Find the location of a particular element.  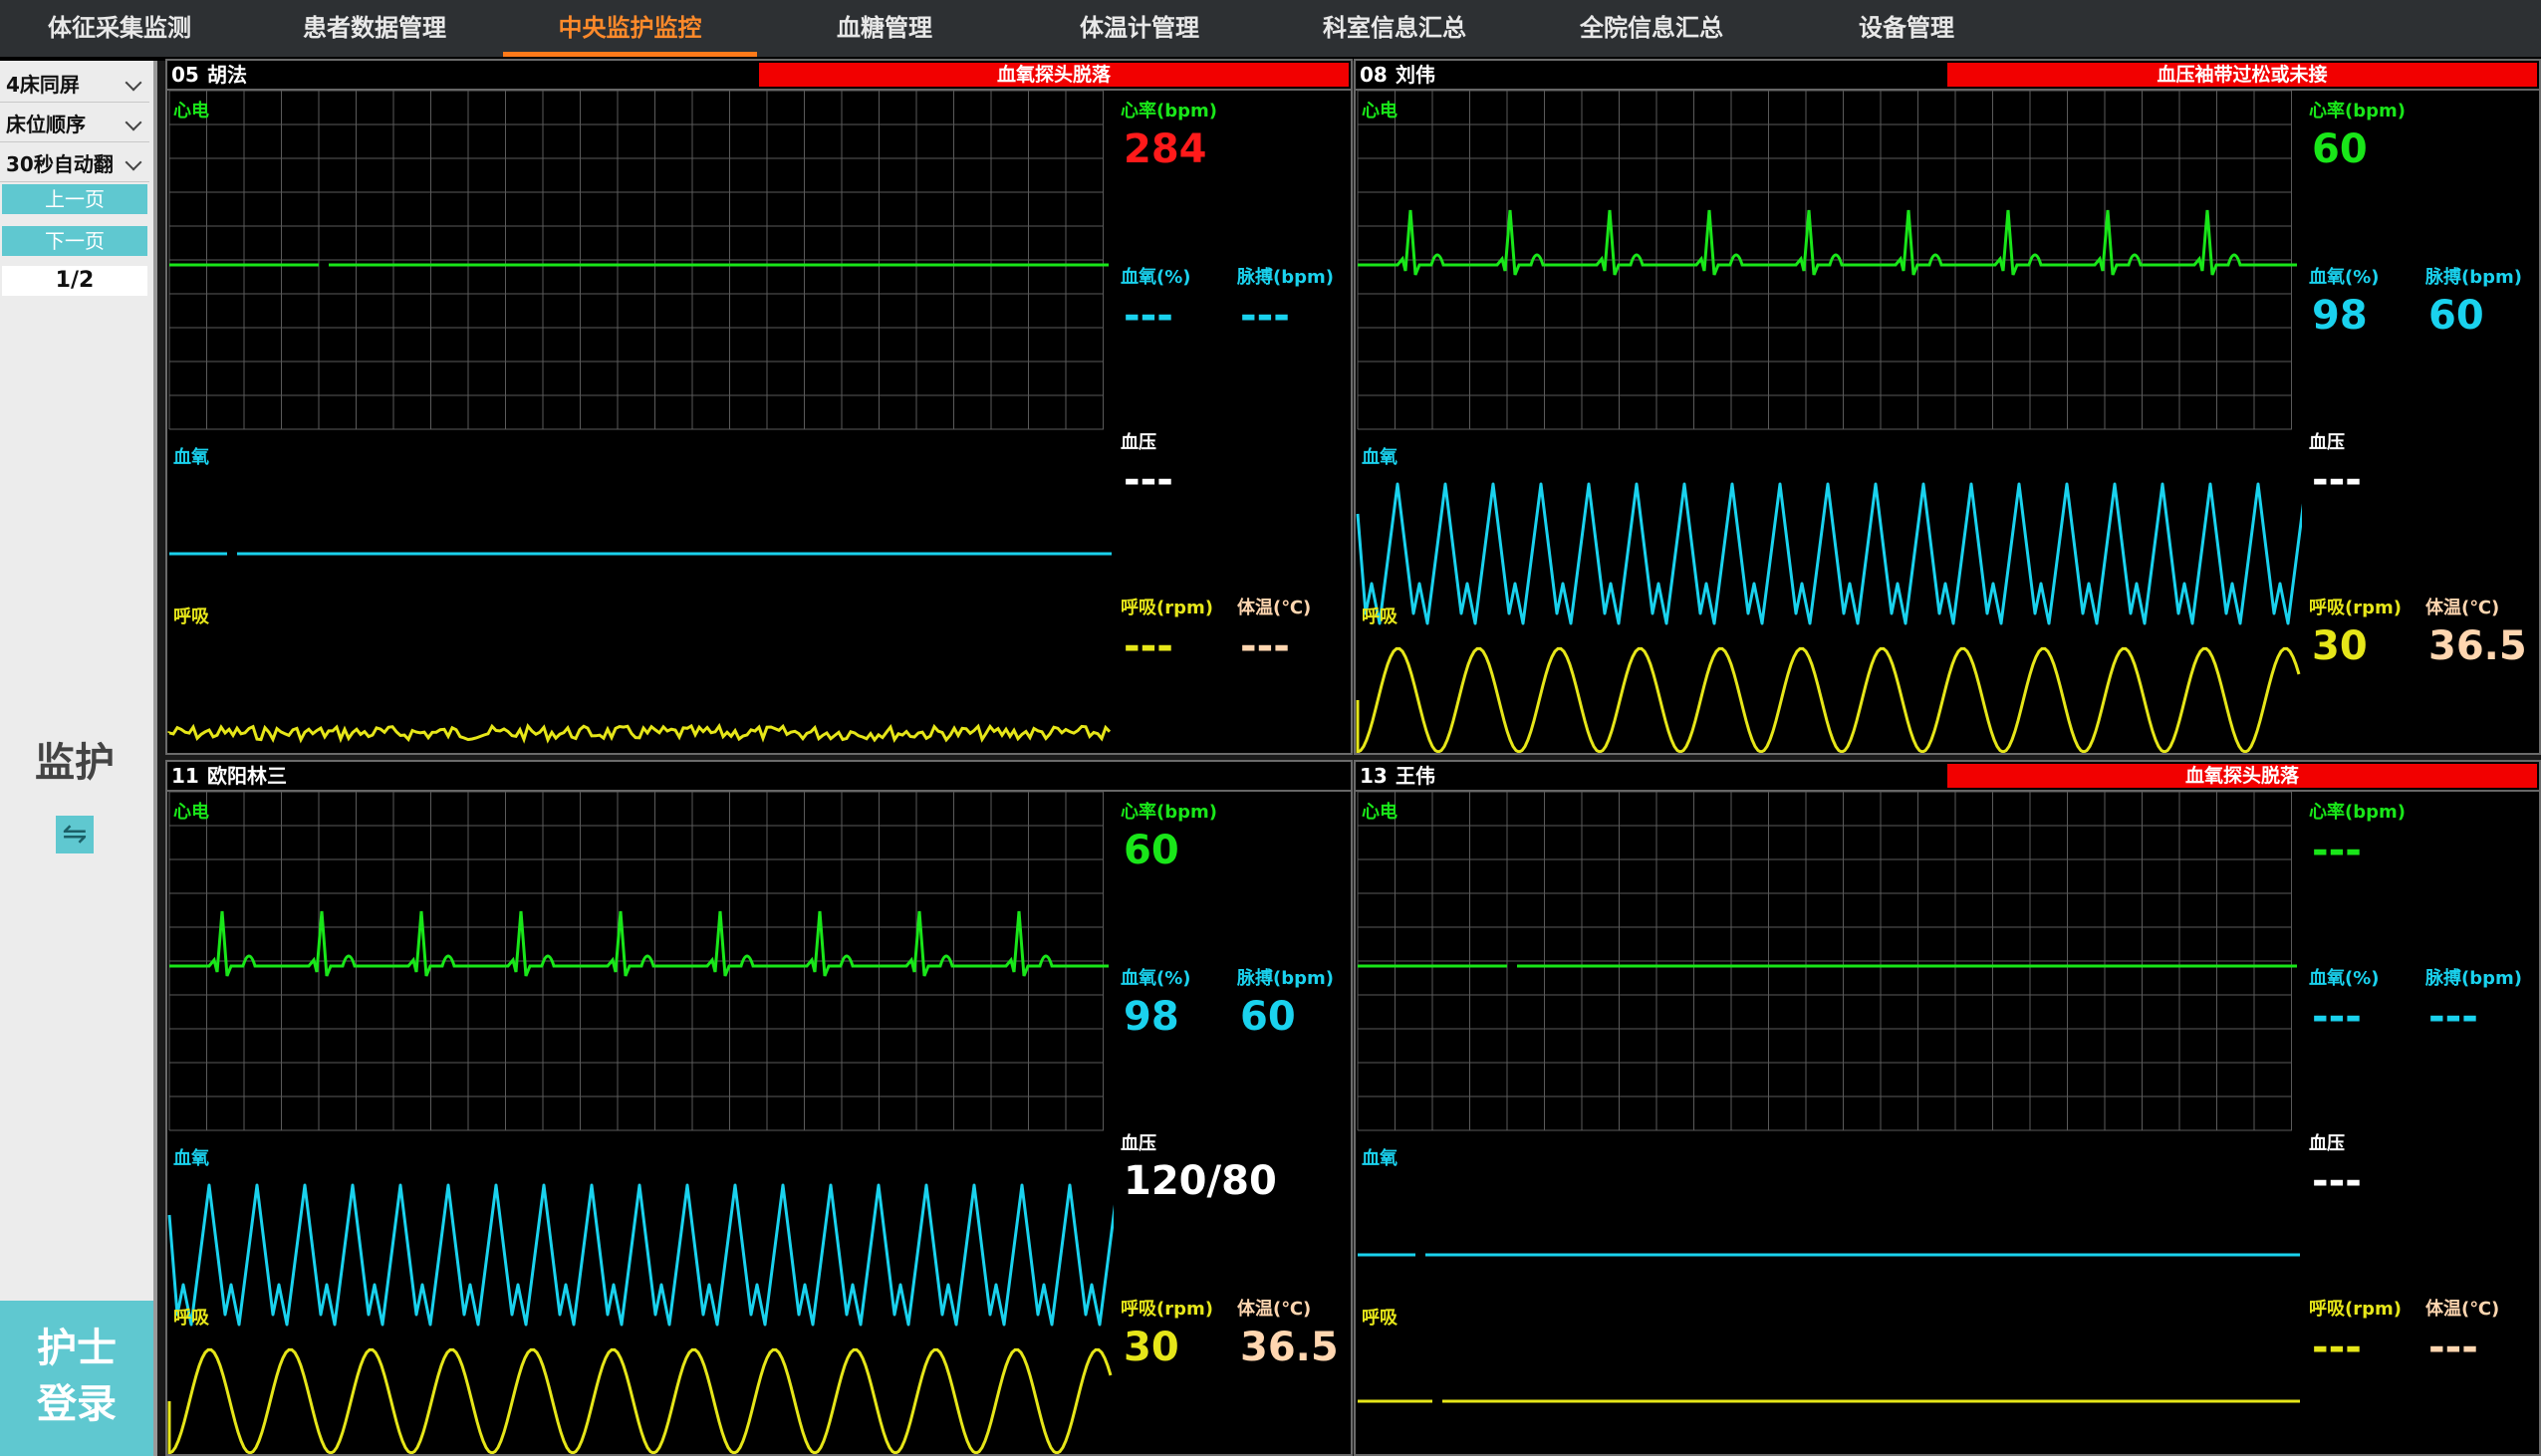

auto-flip-select-value: 30秒自动翻 is located at coordinates (60, 164).